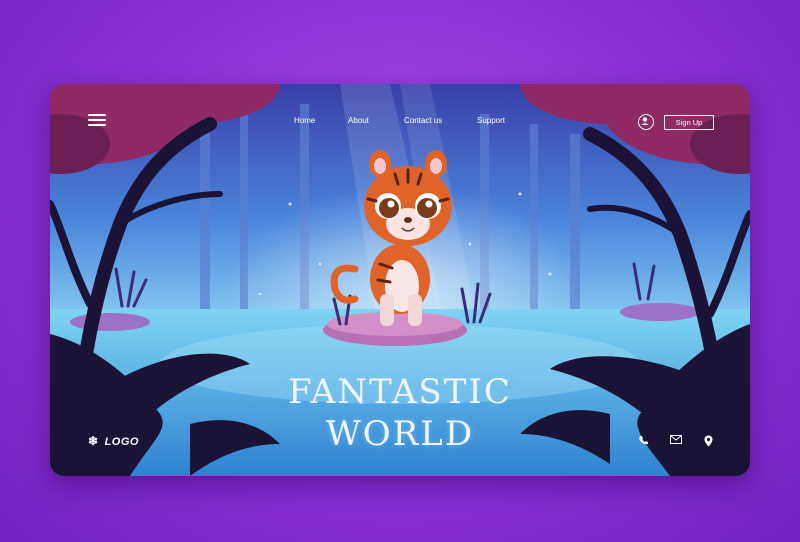  Describe the element at coordinates (400, 392) in the screenshot. I see `hero-title-line1: FANTASTIC` at that location.